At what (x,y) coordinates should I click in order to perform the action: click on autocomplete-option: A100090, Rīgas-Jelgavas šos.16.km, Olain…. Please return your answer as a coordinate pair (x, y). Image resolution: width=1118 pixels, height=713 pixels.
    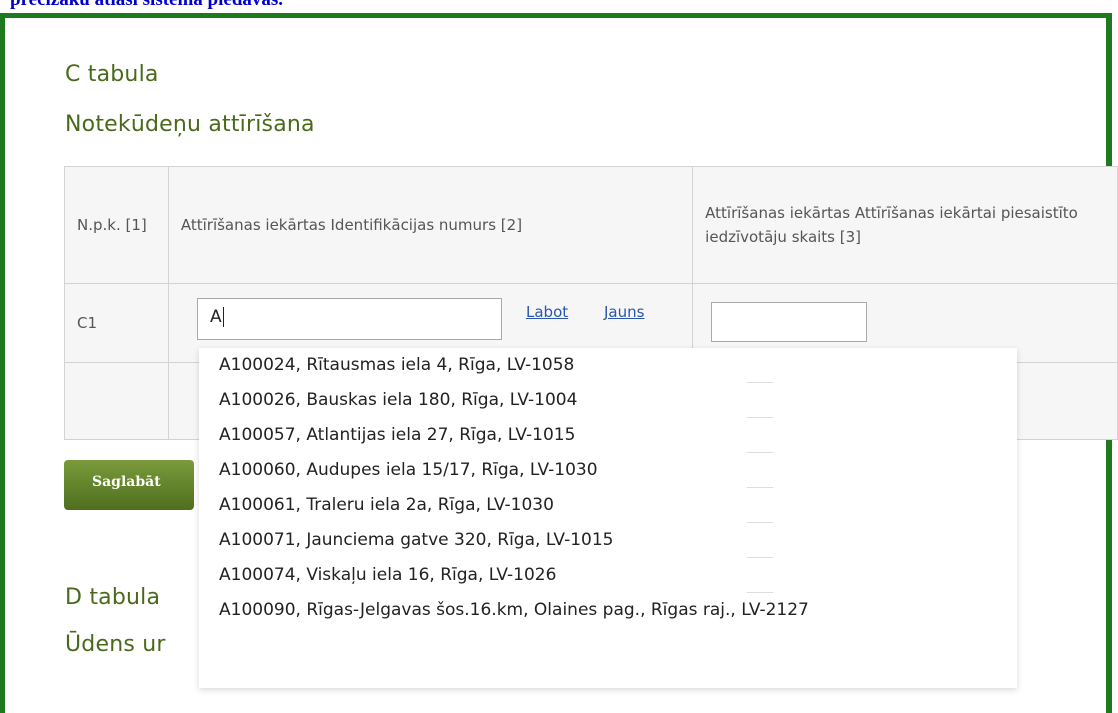
    Looking at the image, I should click on (608, 610).